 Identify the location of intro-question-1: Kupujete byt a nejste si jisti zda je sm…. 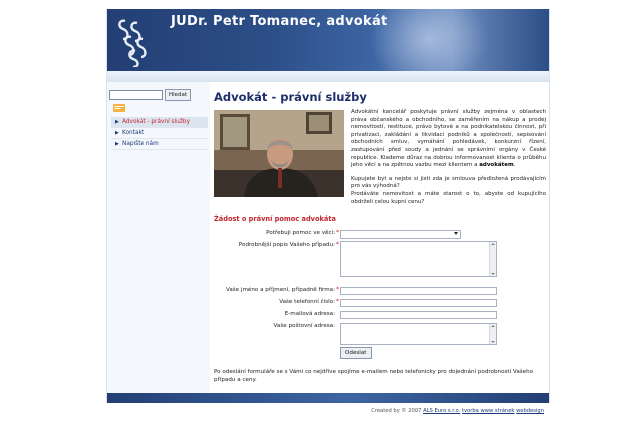
(448, 182).